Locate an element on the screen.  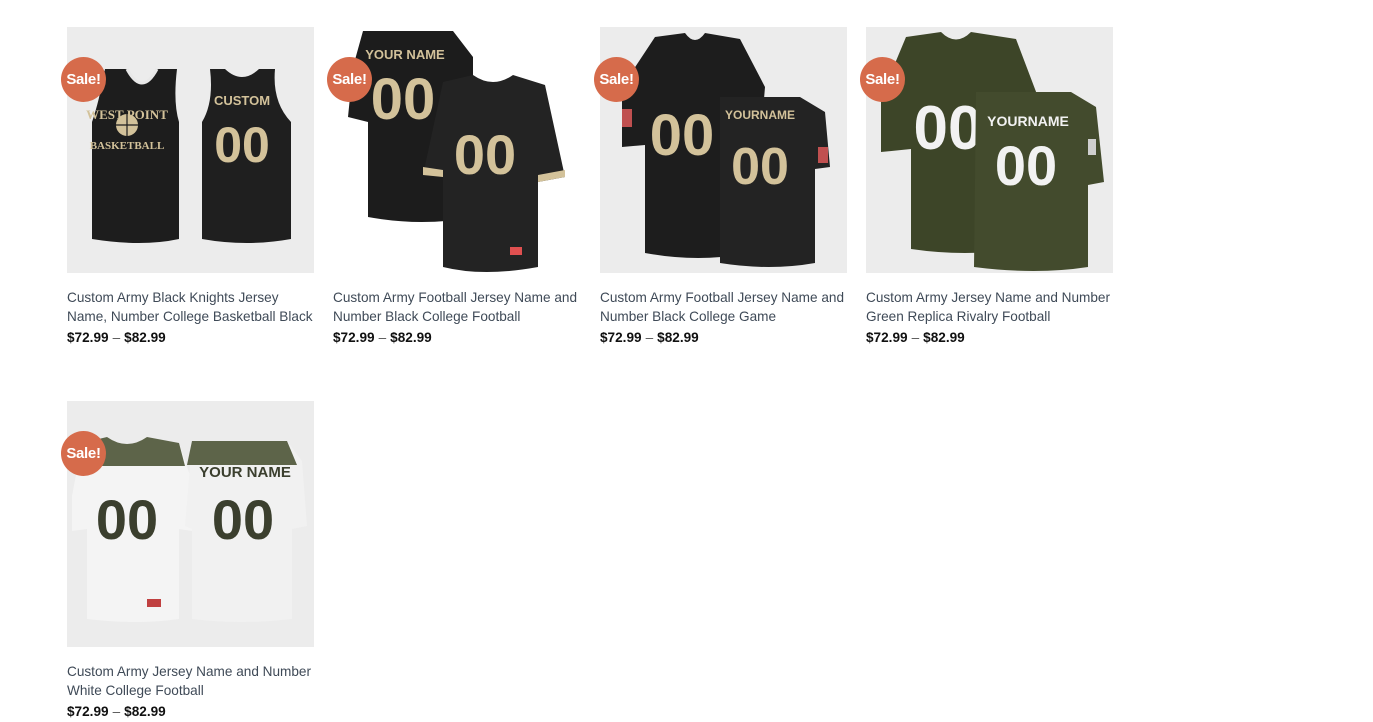
svg-text: BASKETBALL is located at coordinates (127, 146).